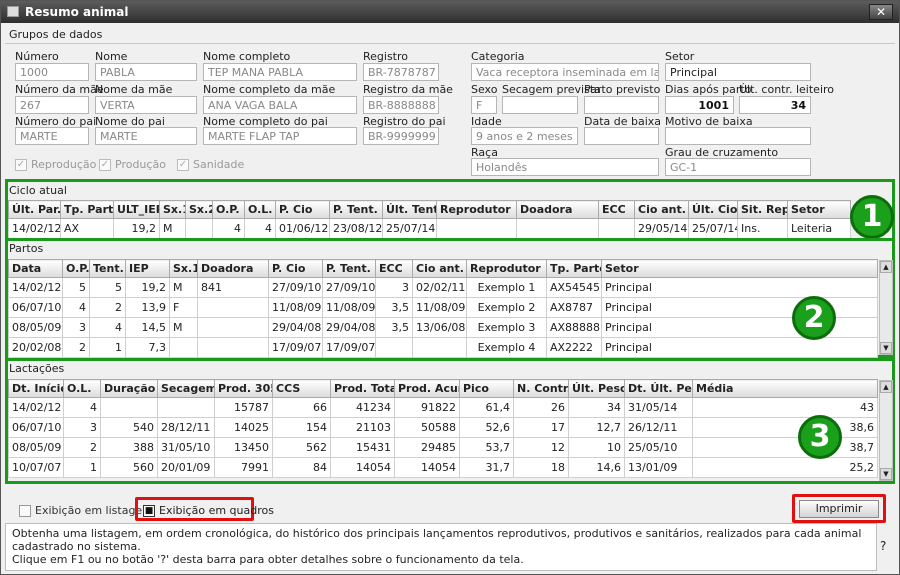 This screenshot has height=575, width=900. What do you see at coordinates (738, 136) in the screenshot?
I see `motivo-baixa-field` at bounding box center [738, 136].